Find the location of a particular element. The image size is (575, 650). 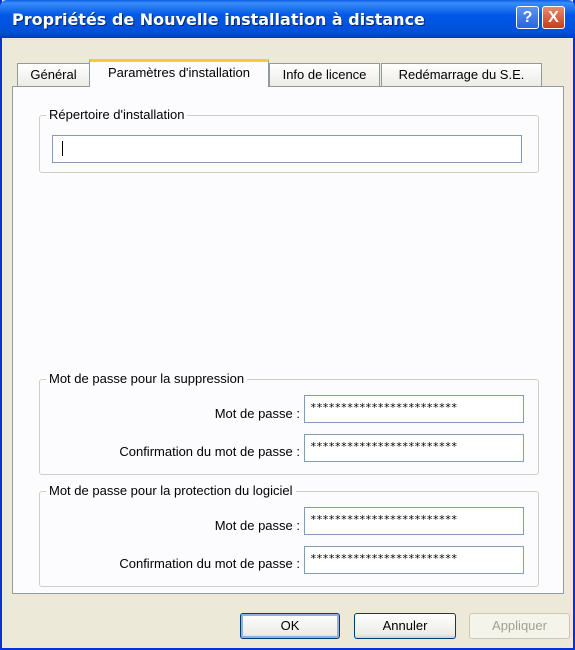

ok-button: OK is located at coordinates (290, 626).